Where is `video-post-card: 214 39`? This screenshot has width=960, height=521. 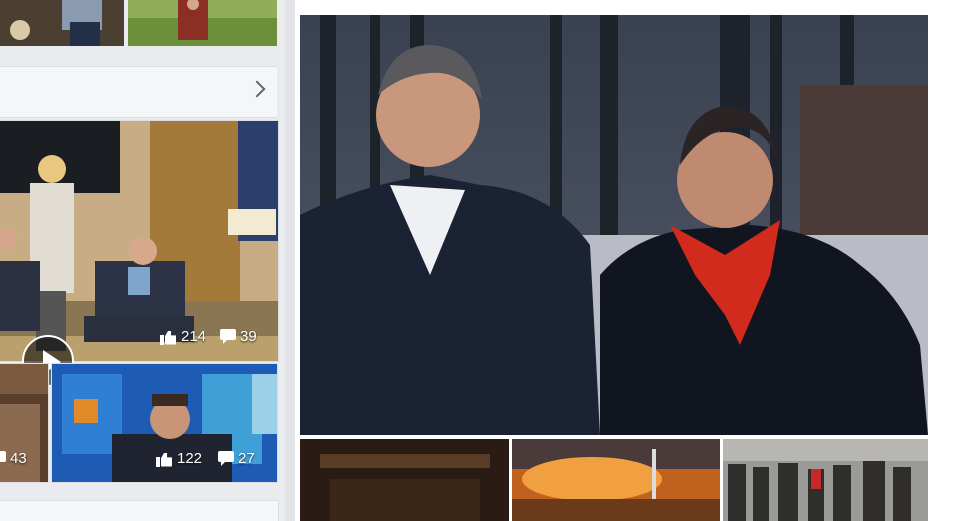 video-post-card: 214 39 is located at coordinates (139, 253).